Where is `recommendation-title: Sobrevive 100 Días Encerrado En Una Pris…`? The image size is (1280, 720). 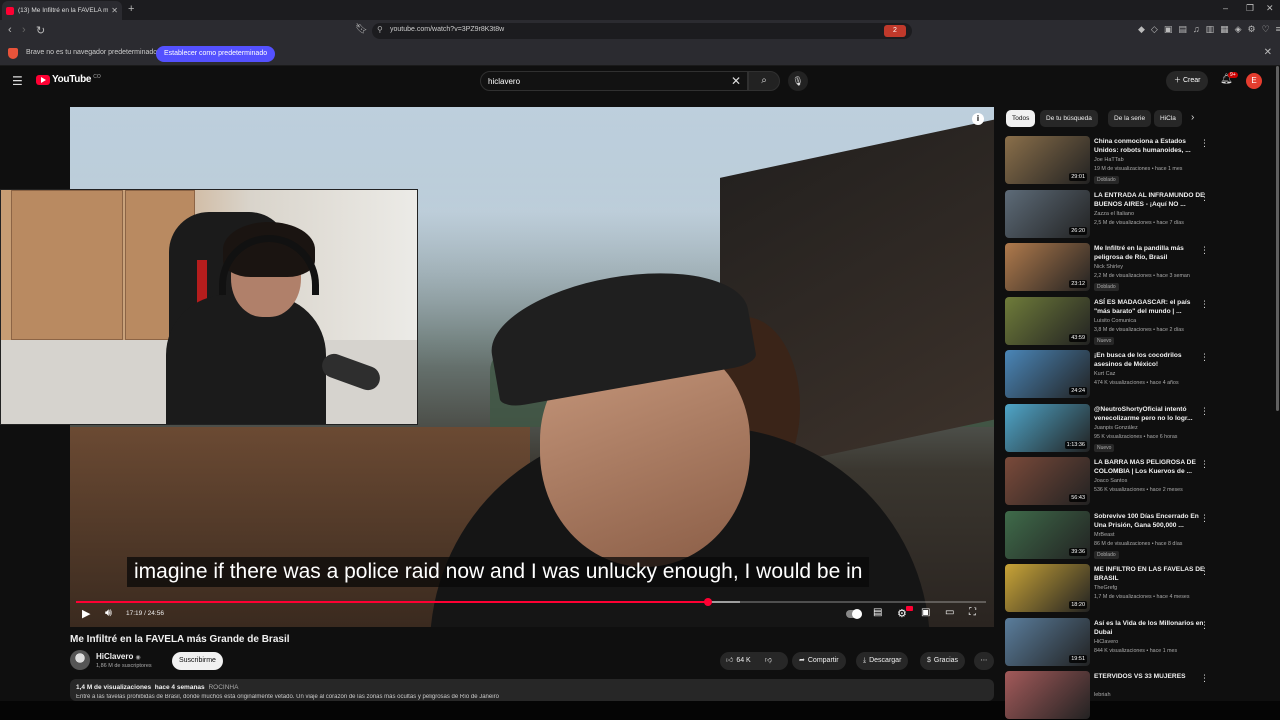
recommendation-title: Sobrevive 100 Días Encerrado En Una Pris… is located at coordinates (1150, 521).